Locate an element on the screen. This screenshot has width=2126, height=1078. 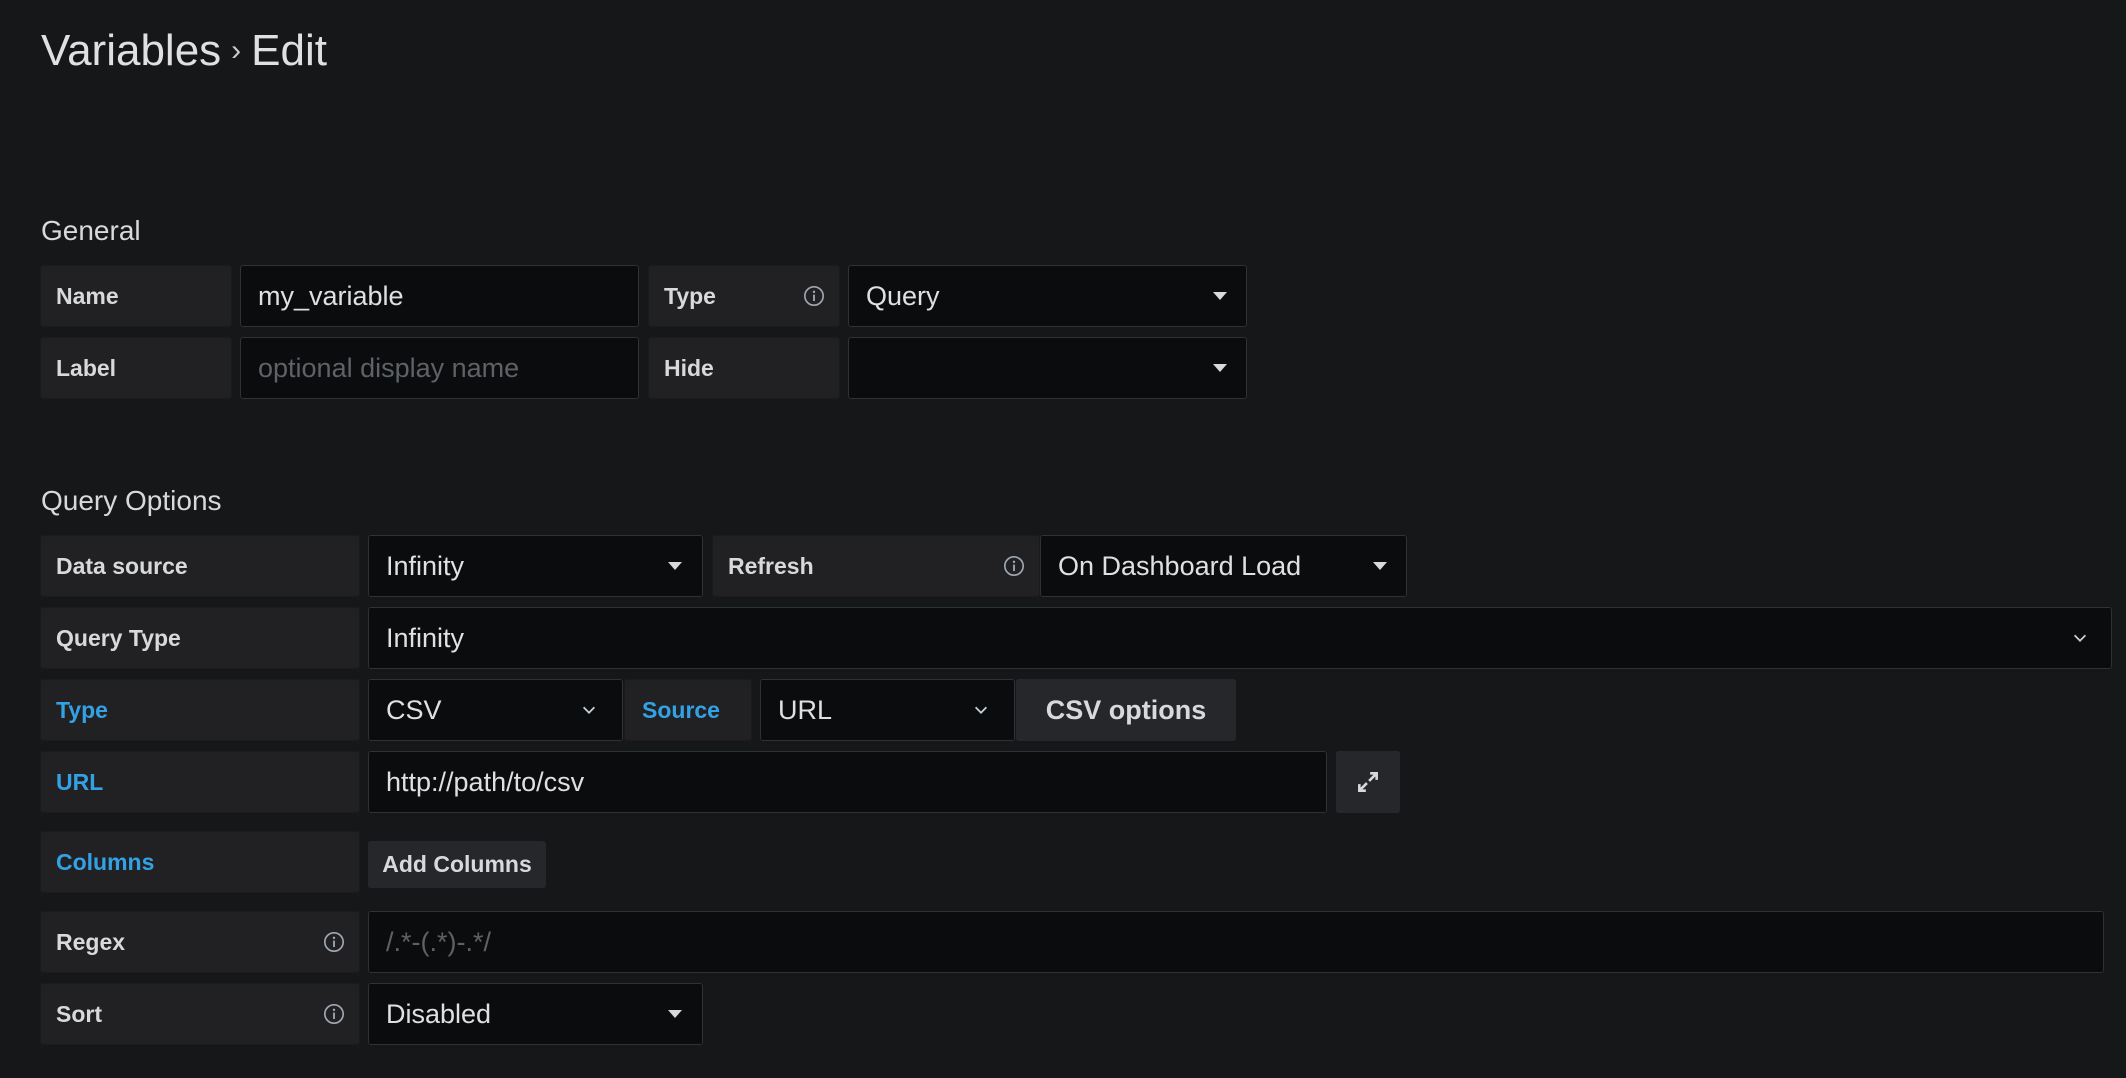
label-label-text: Label is located at coordinates (86, 367).